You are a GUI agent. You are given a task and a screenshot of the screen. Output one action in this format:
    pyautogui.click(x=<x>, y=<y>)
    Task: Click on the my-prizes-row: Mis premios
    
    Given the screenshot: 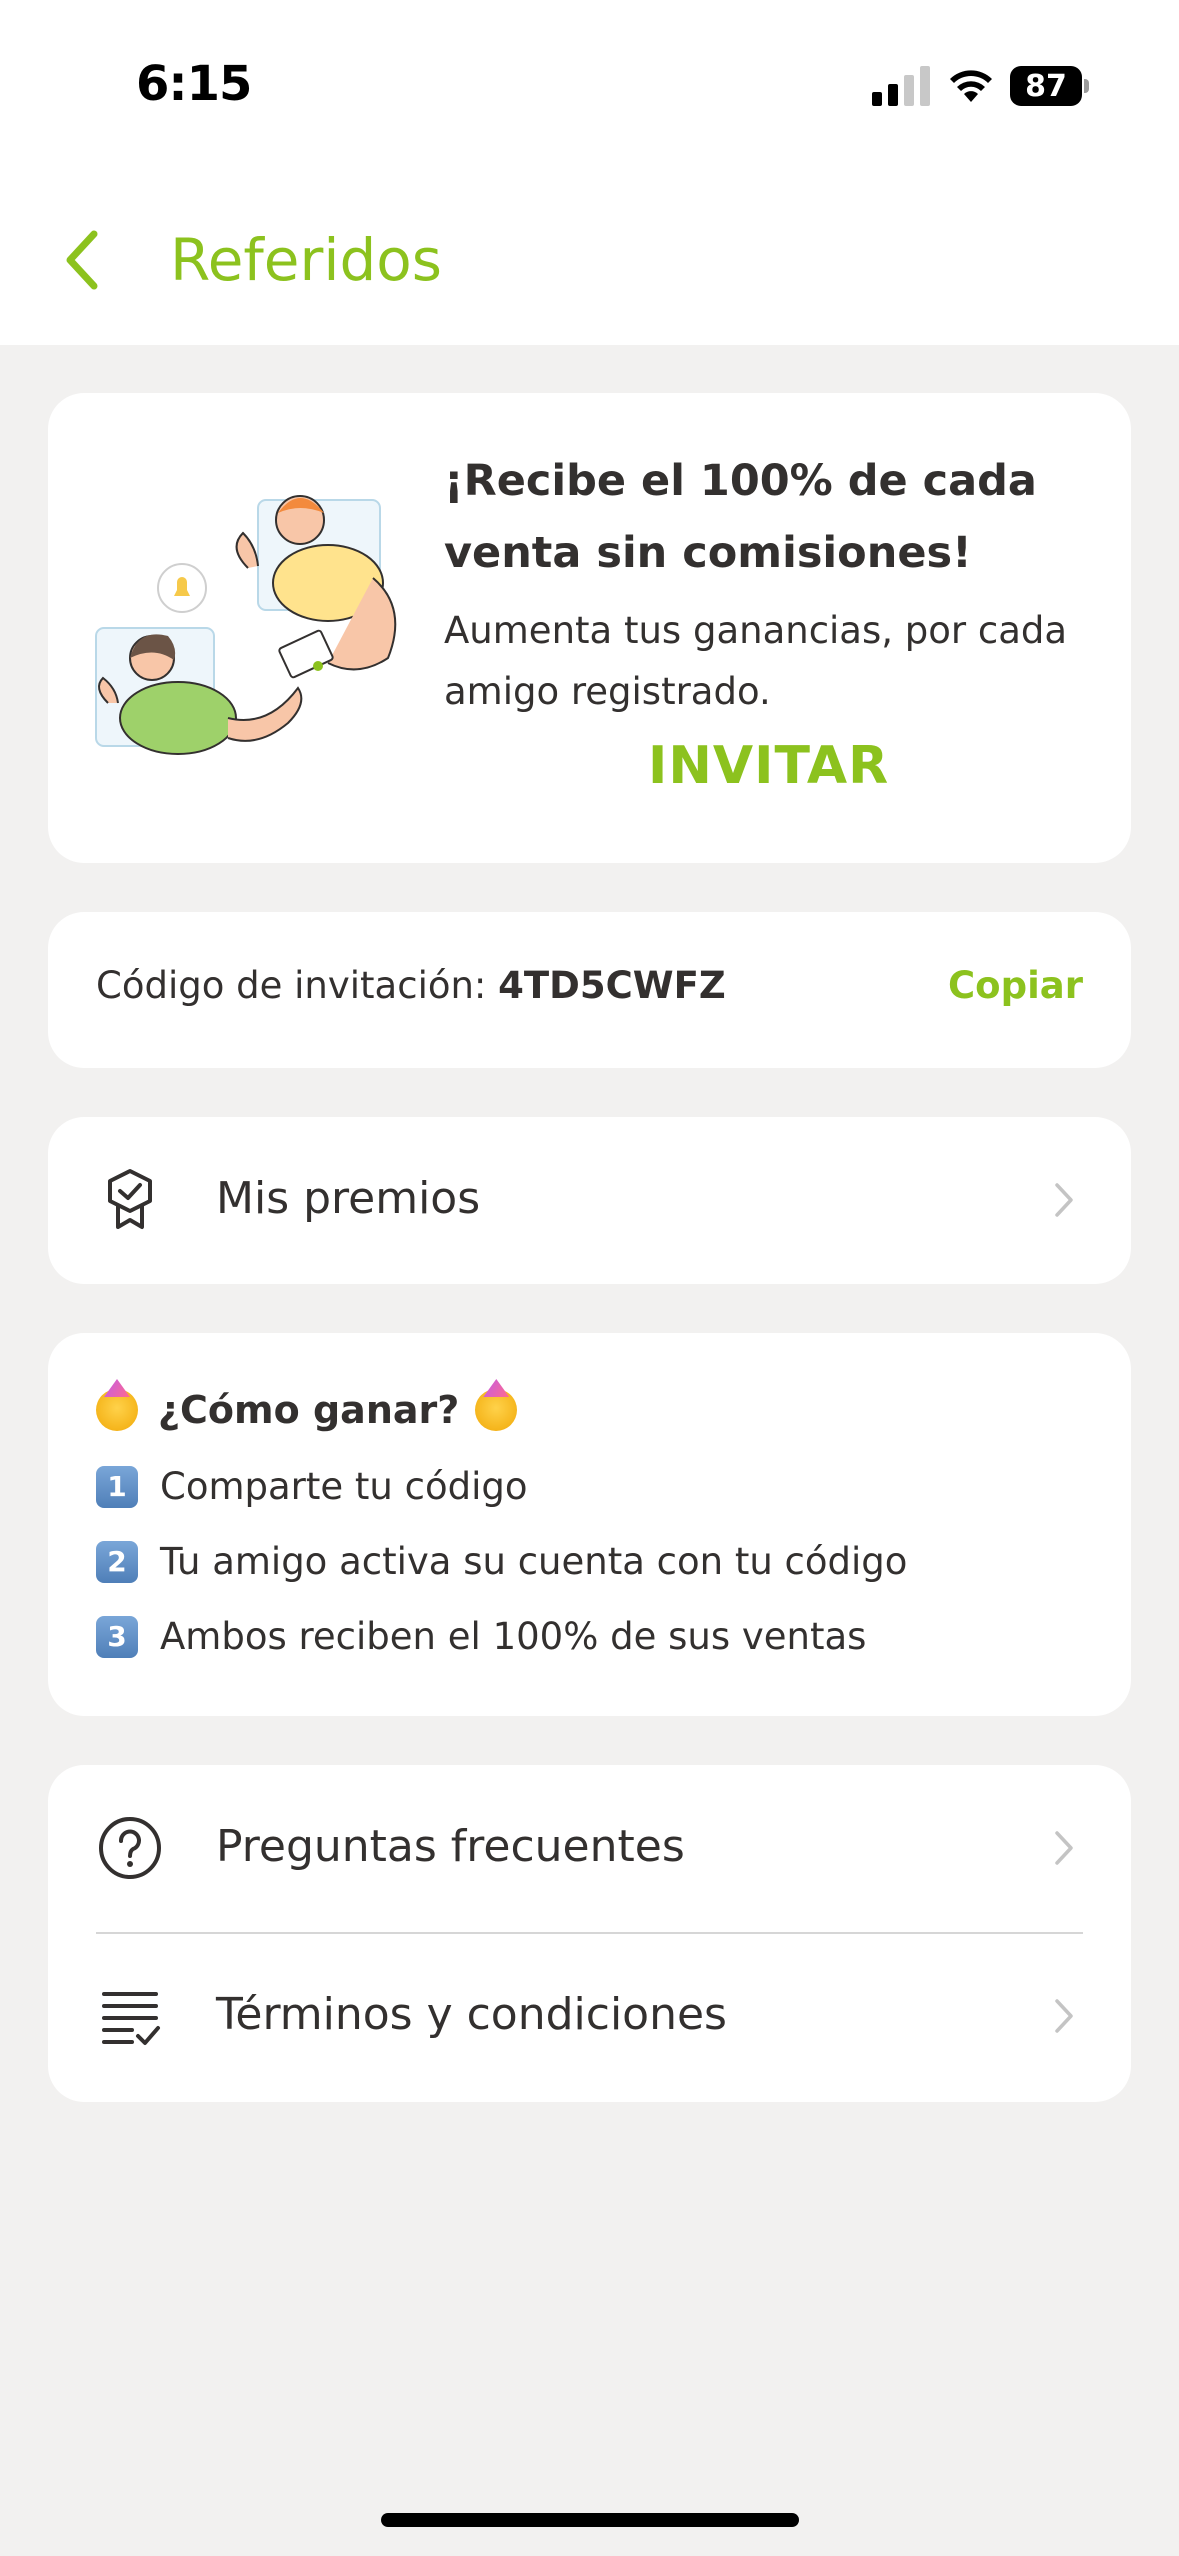 What is the action you would take?
    pyautogui.click(x=589, y=1200)
    